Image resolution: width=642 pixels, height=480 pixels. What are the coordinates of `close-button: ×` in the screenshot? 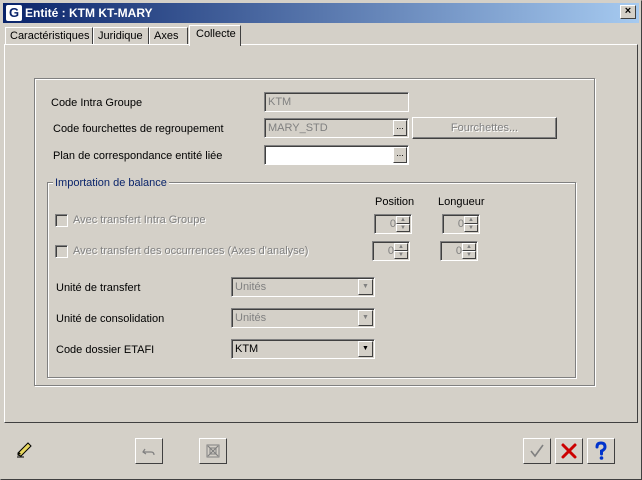 It's located at (628, 12).